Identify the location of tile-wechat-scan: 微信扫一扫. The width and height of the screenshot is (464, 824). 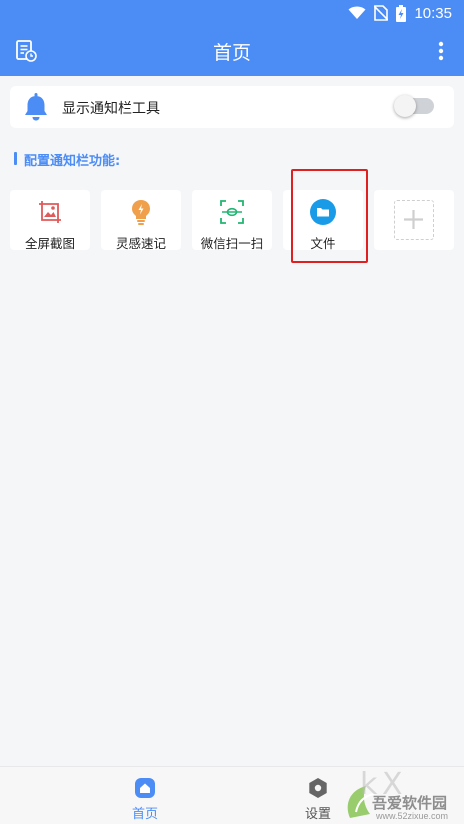
(232, 220).